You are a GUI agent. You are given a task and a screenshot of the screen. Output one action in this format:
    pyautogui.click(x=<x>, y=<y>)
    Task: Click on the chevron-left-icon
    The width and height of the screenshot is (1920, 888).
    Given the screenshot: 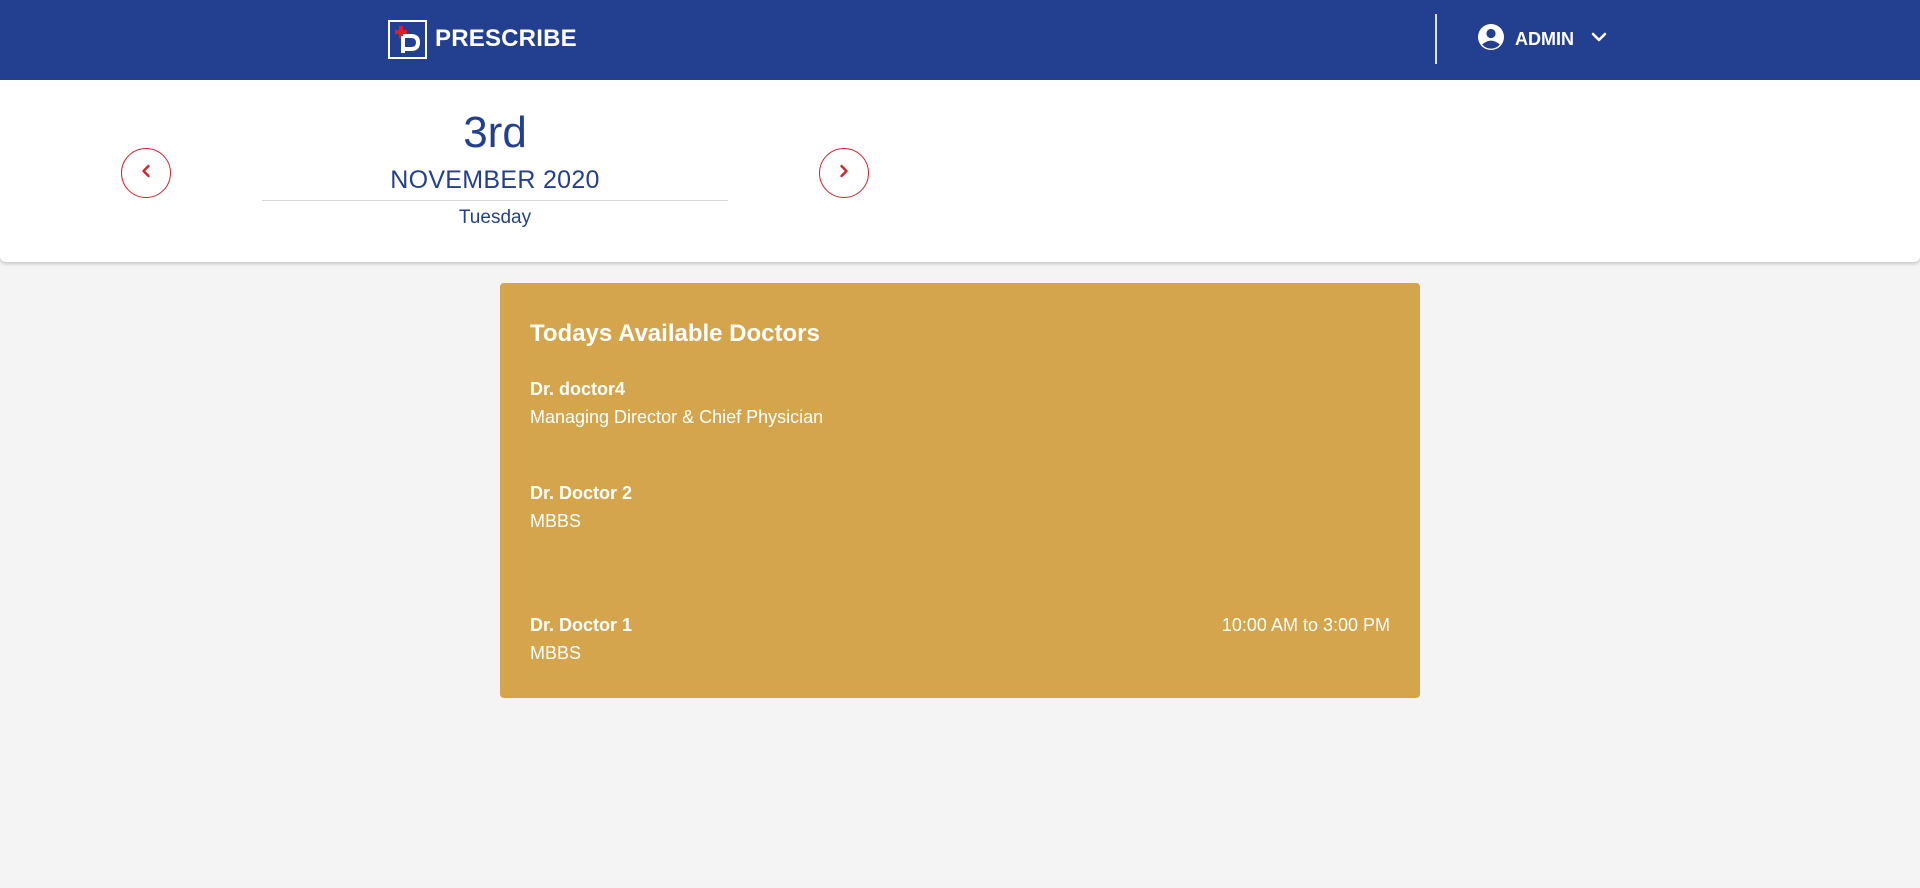 What is the action you would take?
    pyautogui.click(x=146, y=173)
    